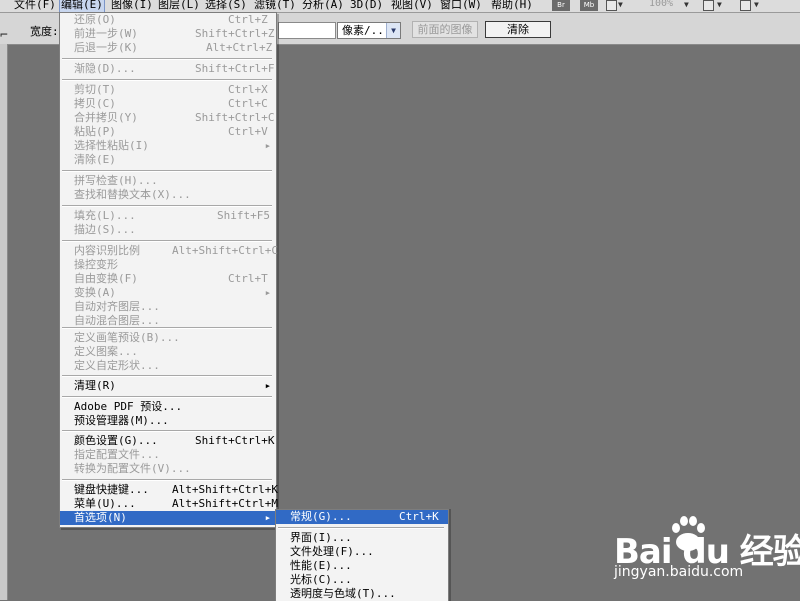 The image size is (800, 601). I want to click on menu-select: 选择(S), so click(226, 6).